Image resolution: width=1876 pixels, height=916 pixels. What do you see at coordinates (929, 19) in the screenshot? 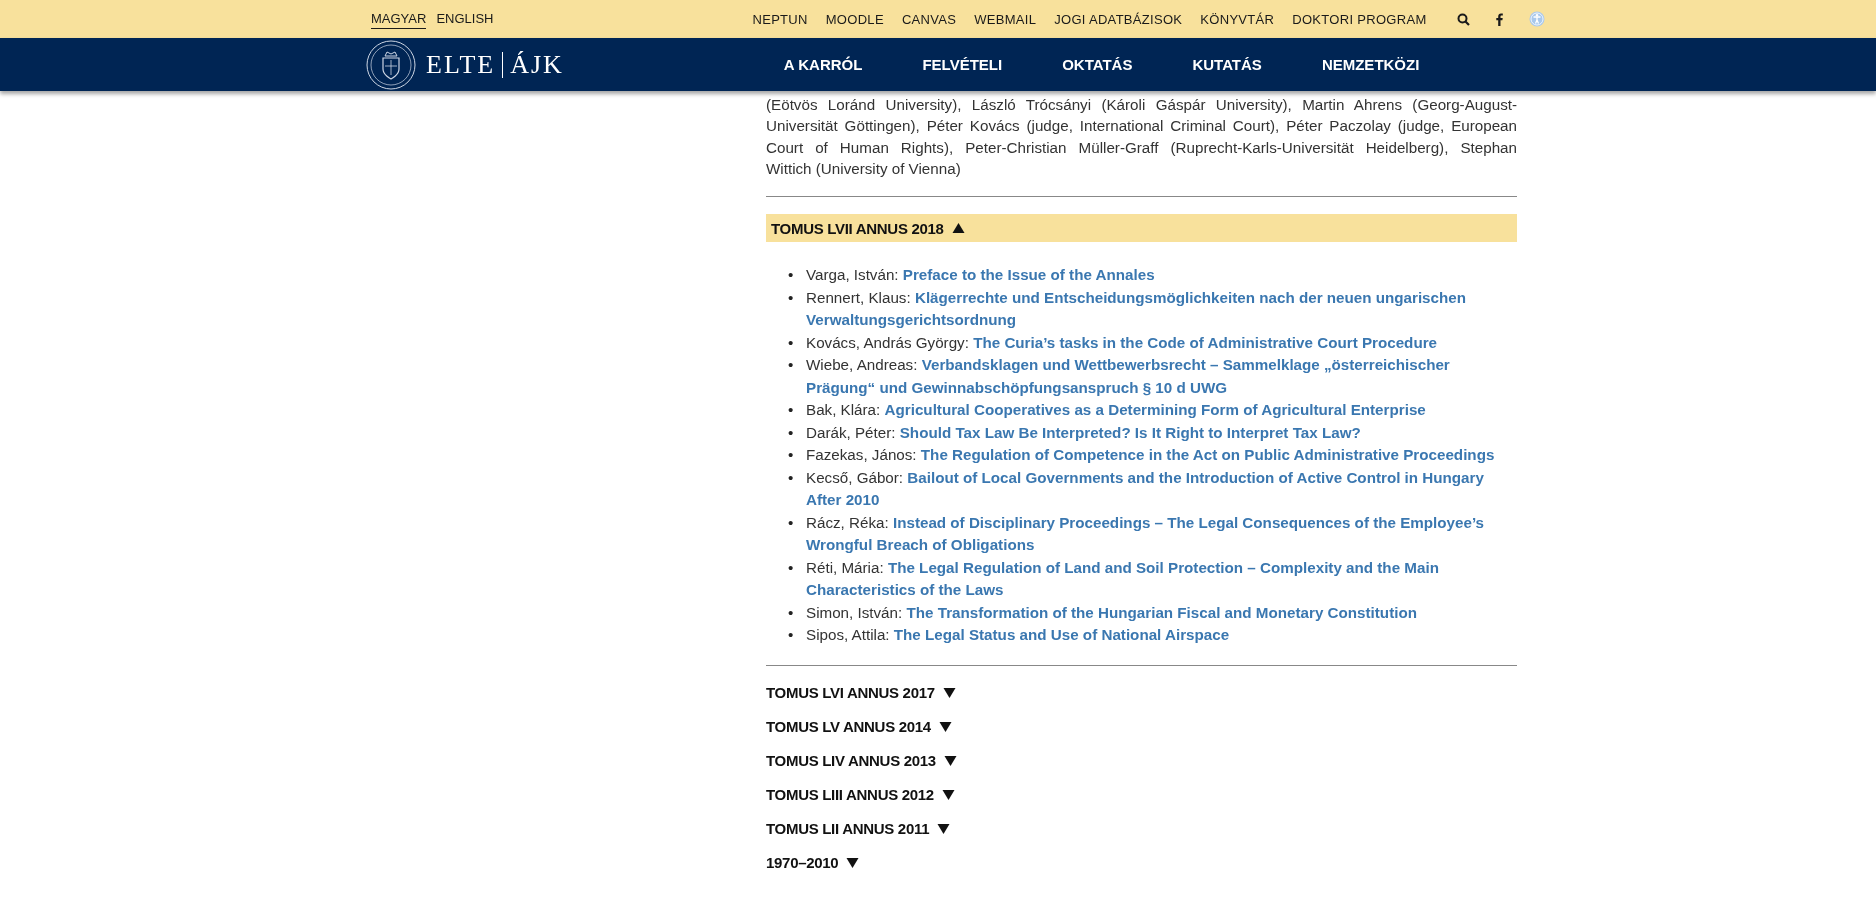
I see `top-link: CANVAS` at bounding box center [929, 19].